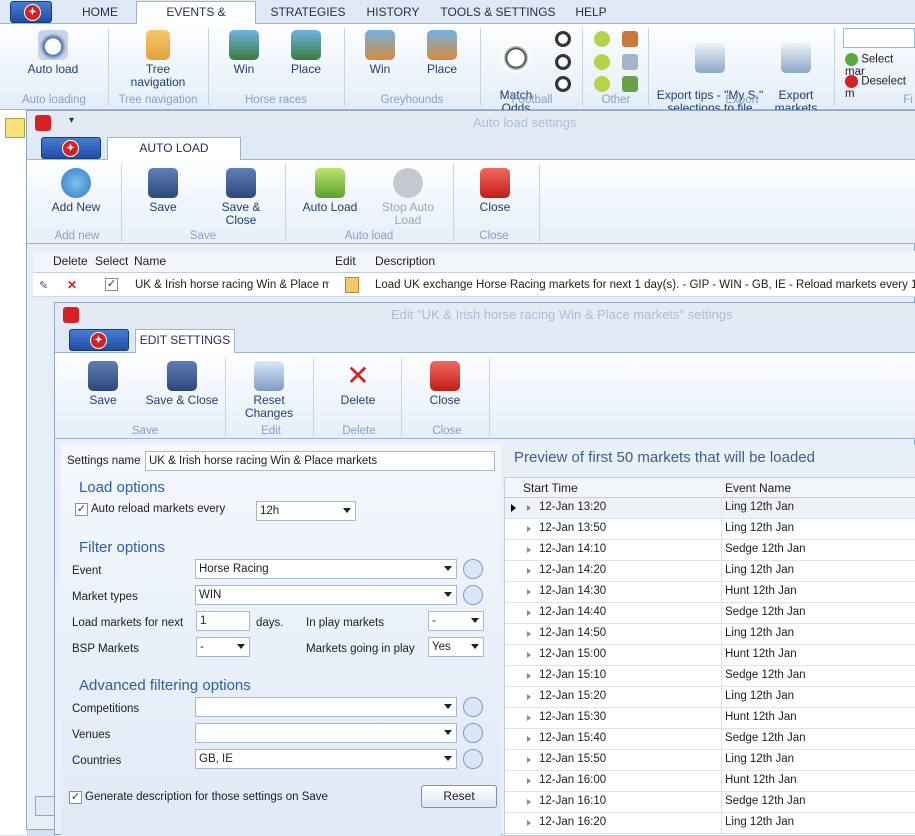 Image resolution: width=915 pixels, height=836 pixels. Describe the element at coordinates (111, 284) in the screenshot. I see `select-checkbox: ✓` at that location.